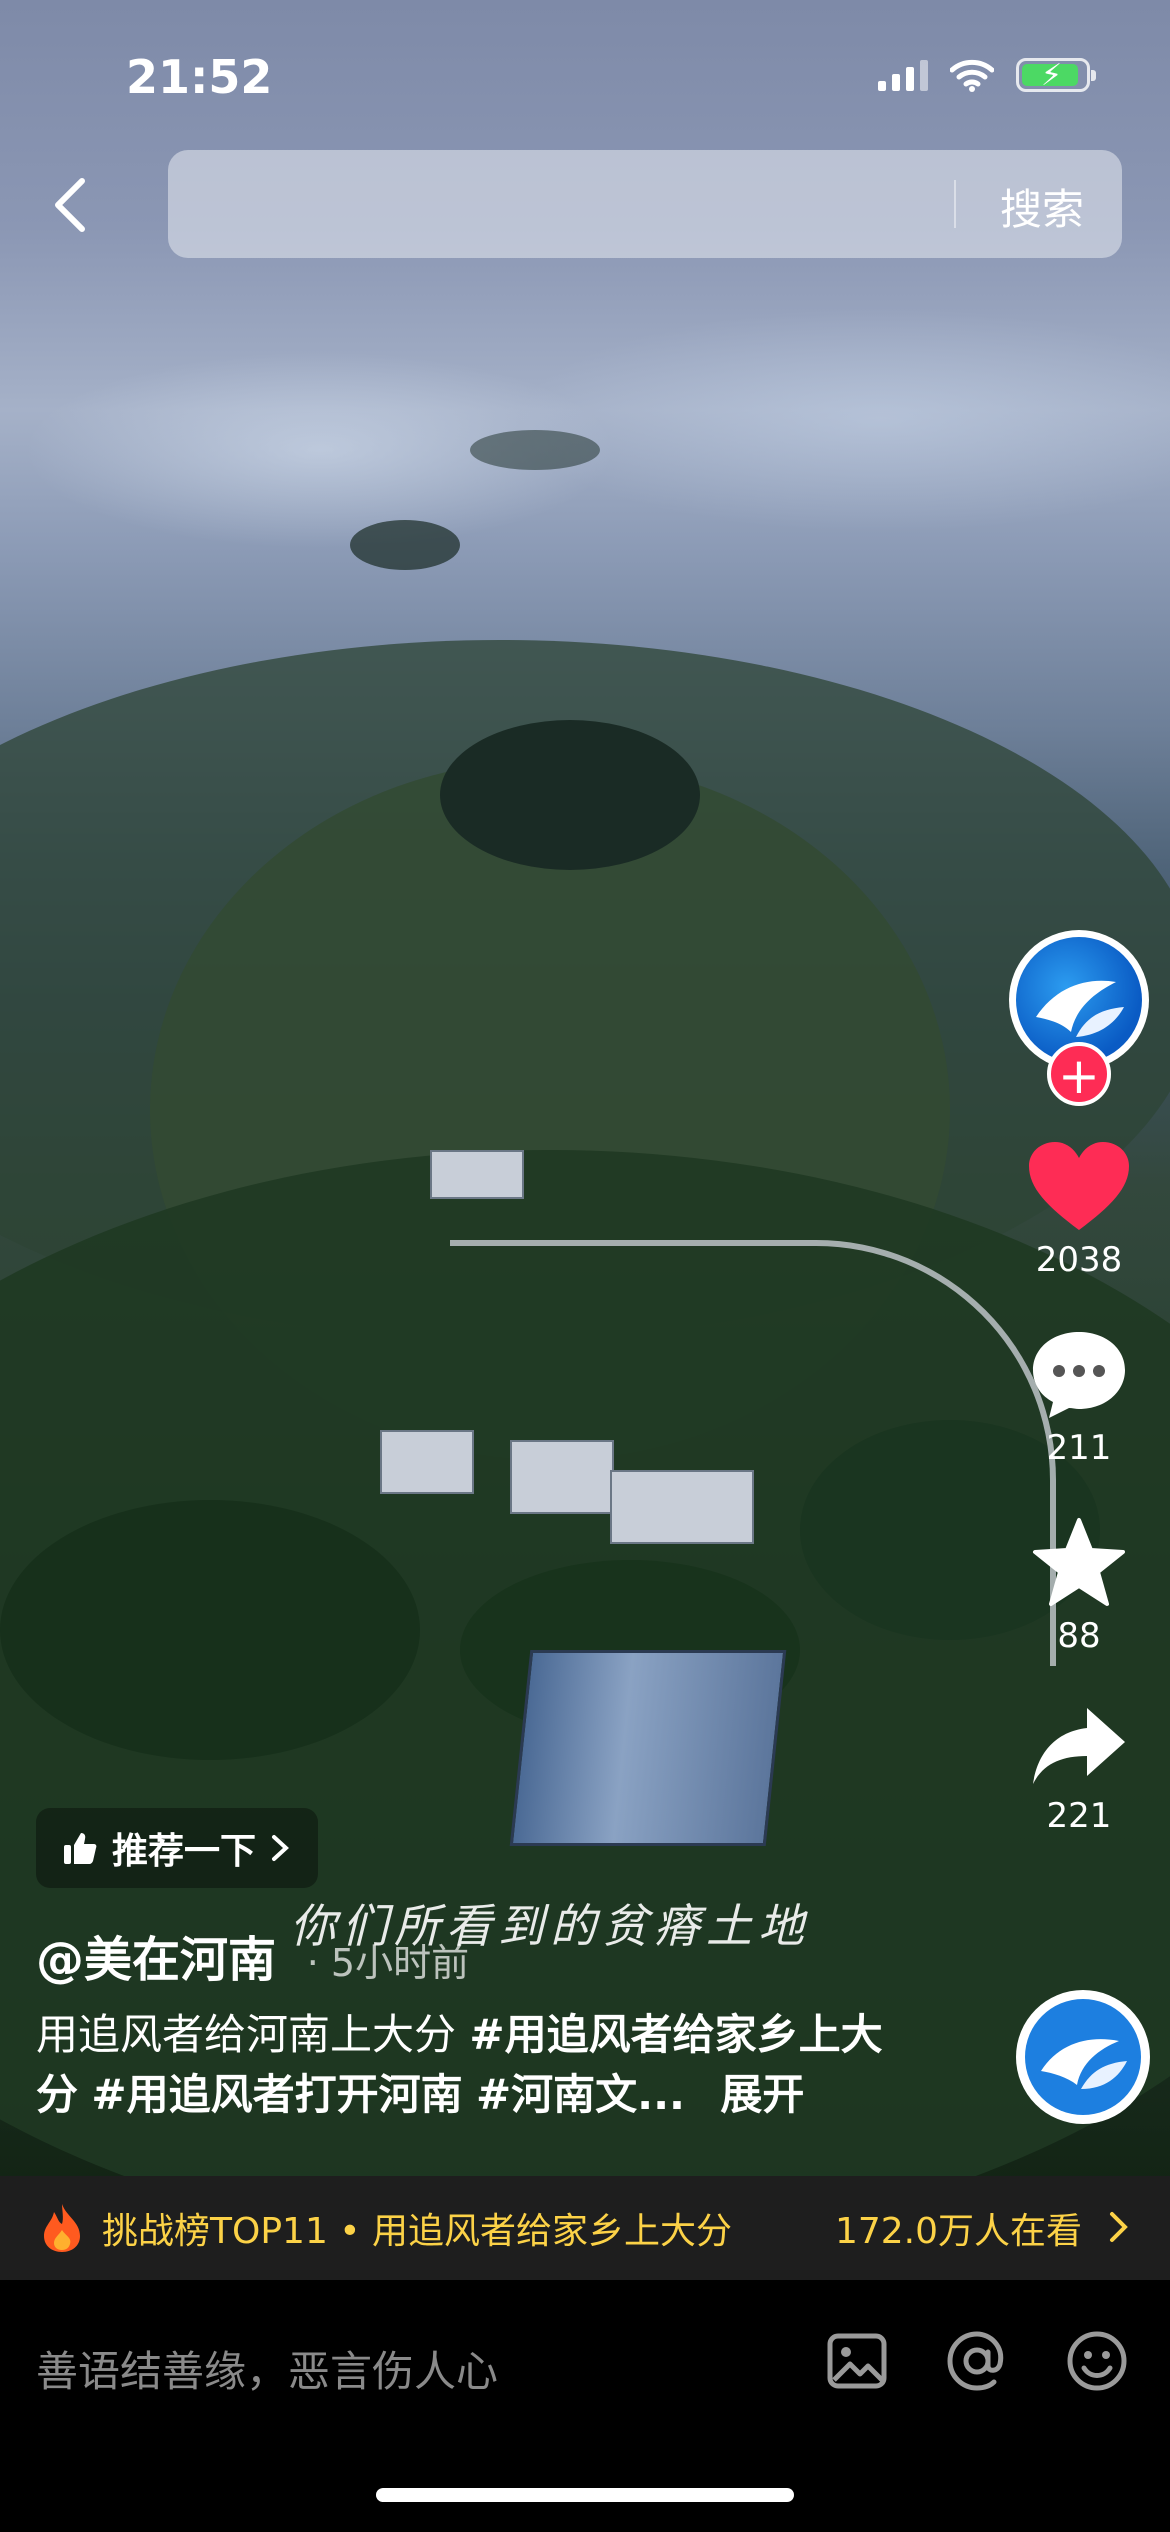  Describe the element at coordinates (1079, 1260) in the screenshot. I see `like-count: 2038` at that location.